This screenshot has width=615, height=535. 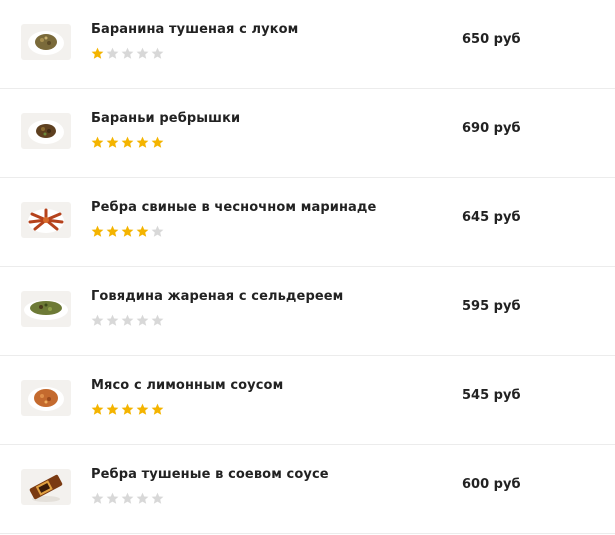 What do you see at coordinates (46, 131) in the screenshot?
I see `dish-lamb-ribs-icon` at bounding box center [46, 131].